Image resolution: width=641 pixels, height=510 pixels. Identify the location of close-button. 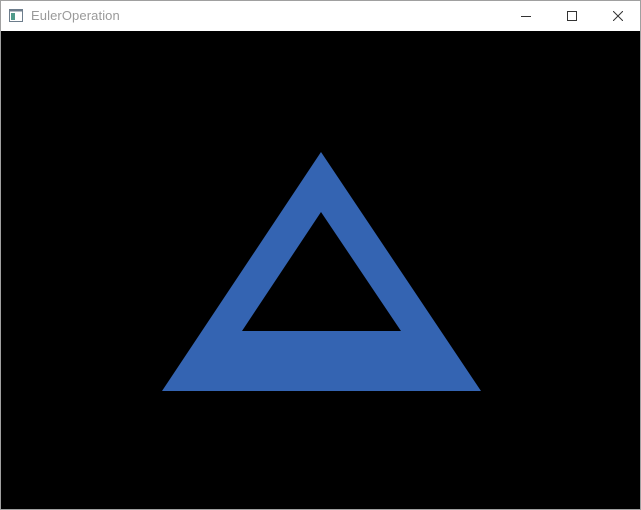
(618, 16).